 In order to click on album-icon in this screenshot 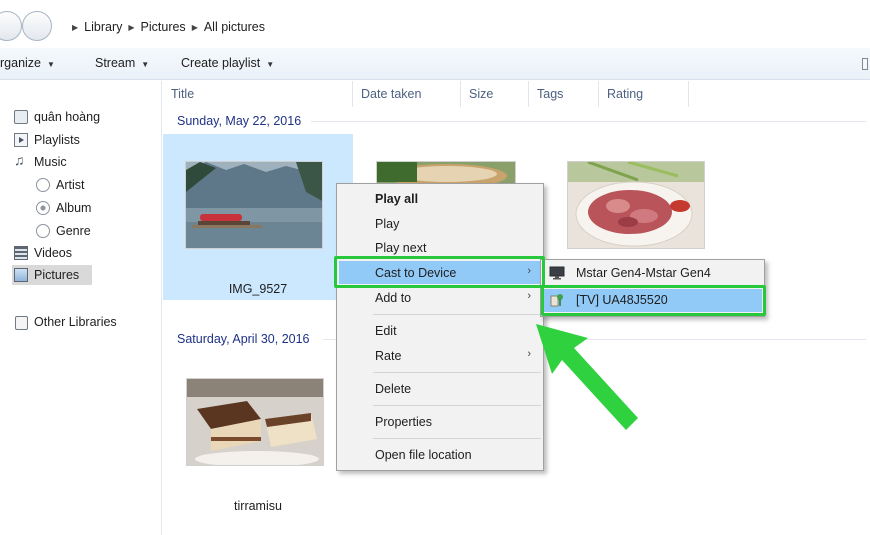, I will do `click(43, 208)`.